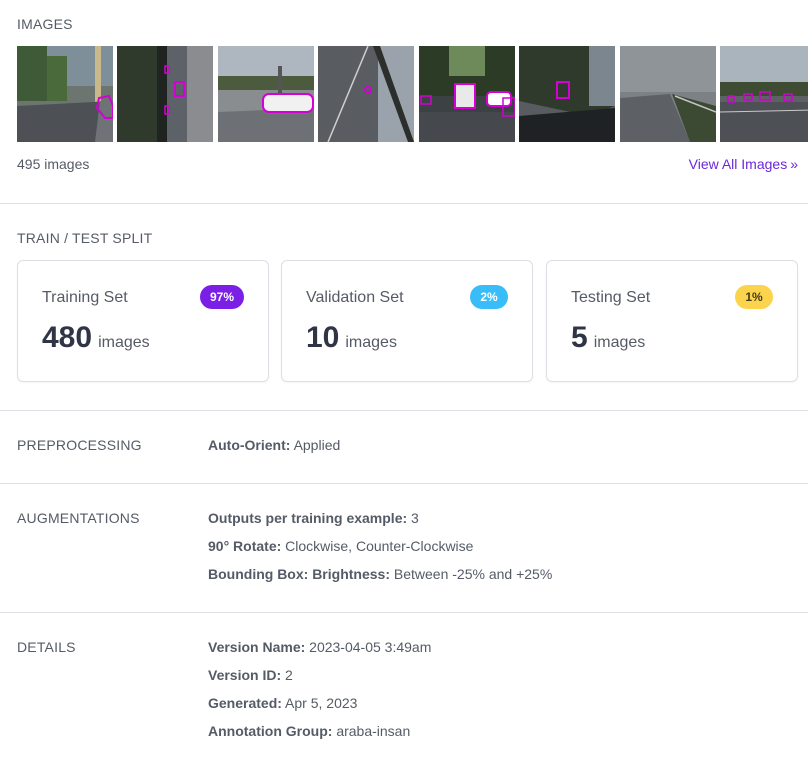  I want to click on augmentation-item: 90° Rotate: Clockwise, Counter-Clockwise, so click(380, 550).